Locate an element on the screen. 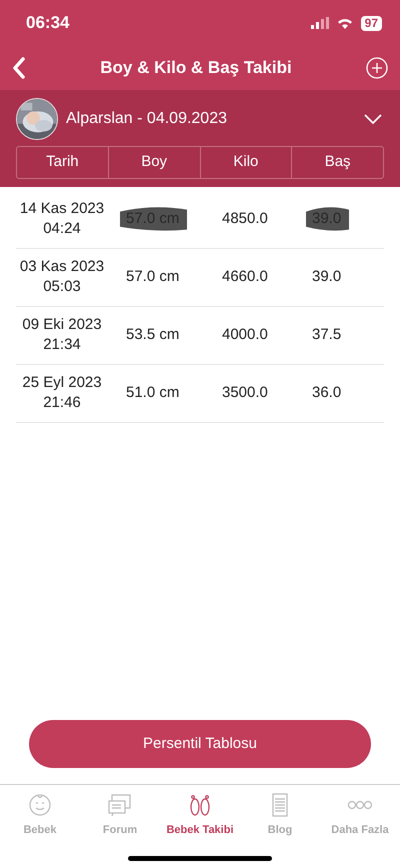  column-header: Kilo is located at coordinates (246, 162).